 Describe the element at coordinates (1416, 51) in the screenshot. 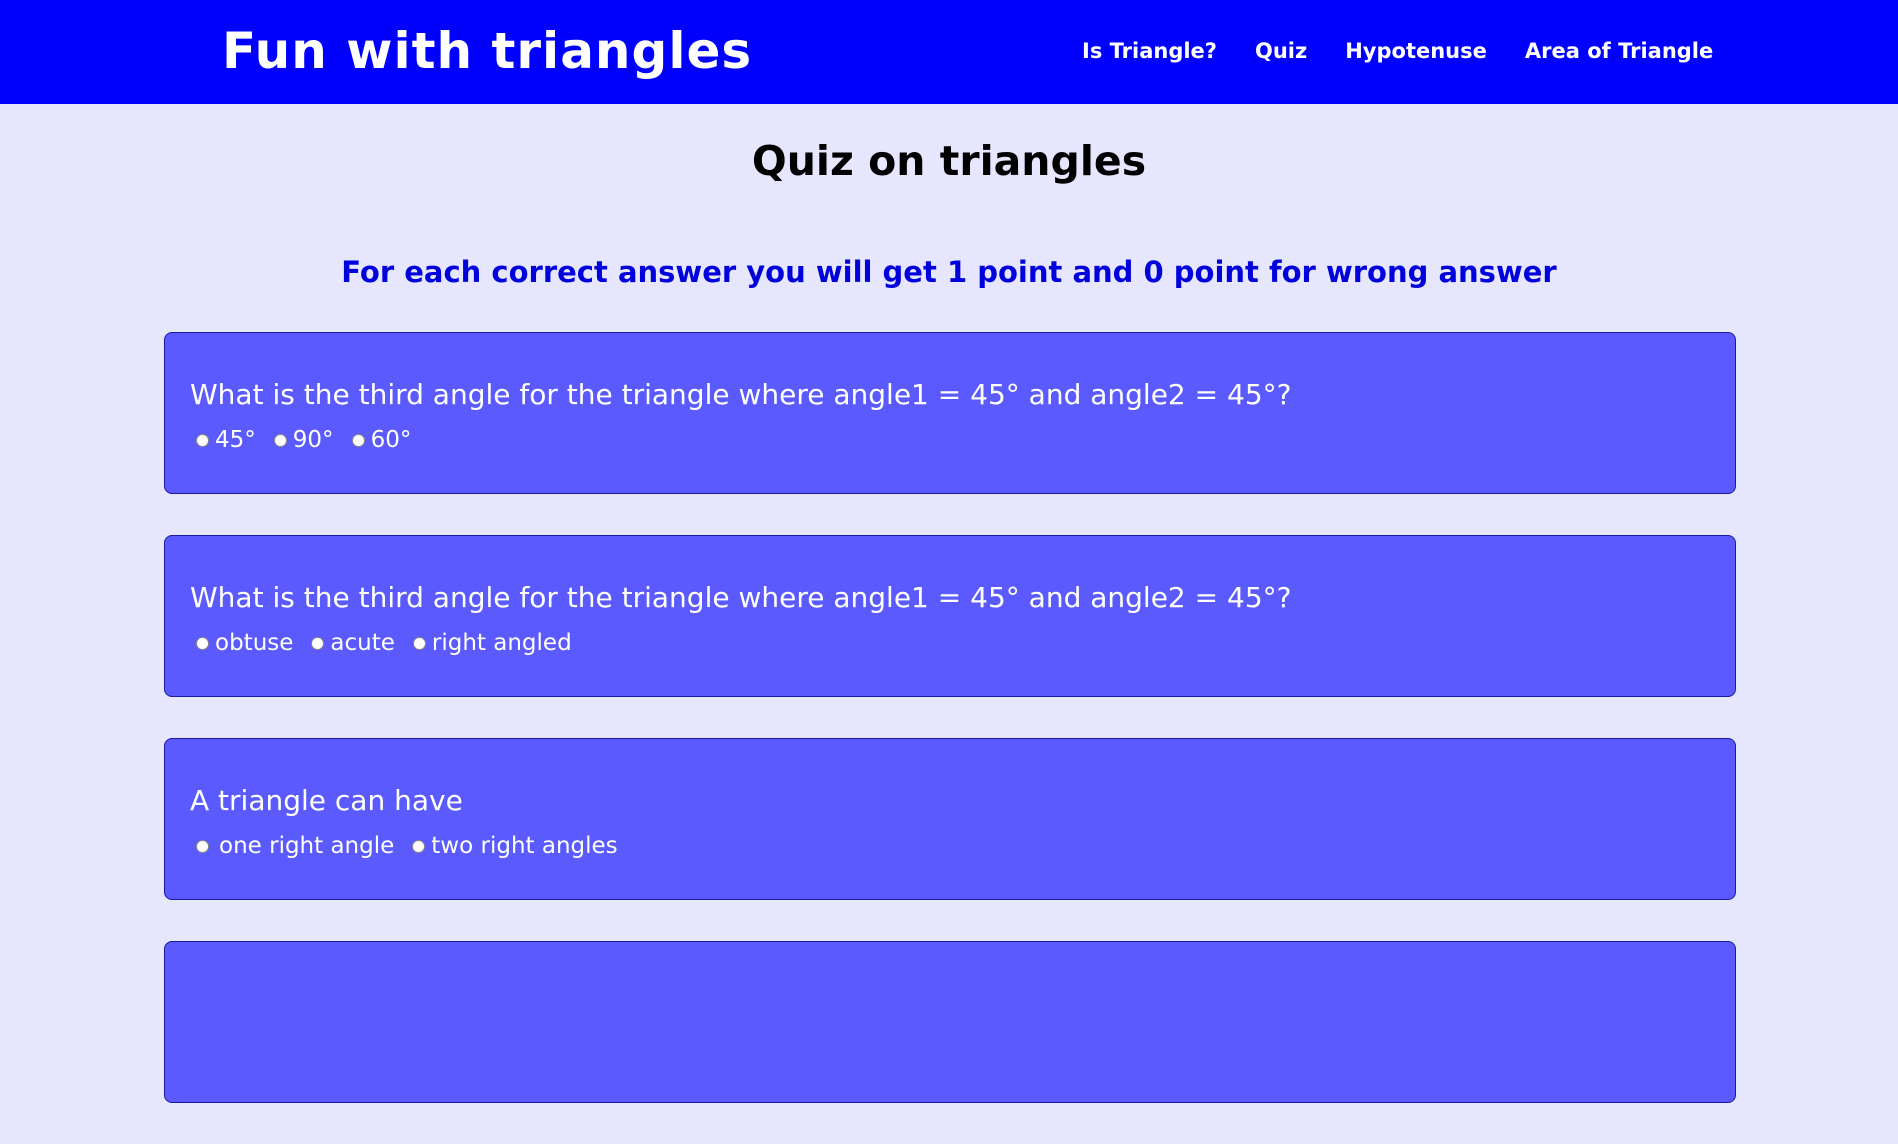

I see `nav-link-hypotenuse: Hypotenuse` at that location.